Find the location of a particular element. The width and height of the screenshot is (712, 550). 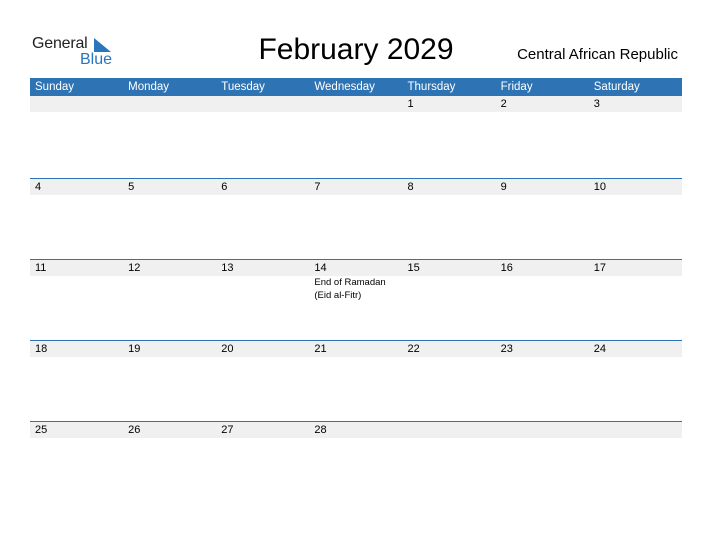

day-cell: 15 is located at coordinates (449, 300).